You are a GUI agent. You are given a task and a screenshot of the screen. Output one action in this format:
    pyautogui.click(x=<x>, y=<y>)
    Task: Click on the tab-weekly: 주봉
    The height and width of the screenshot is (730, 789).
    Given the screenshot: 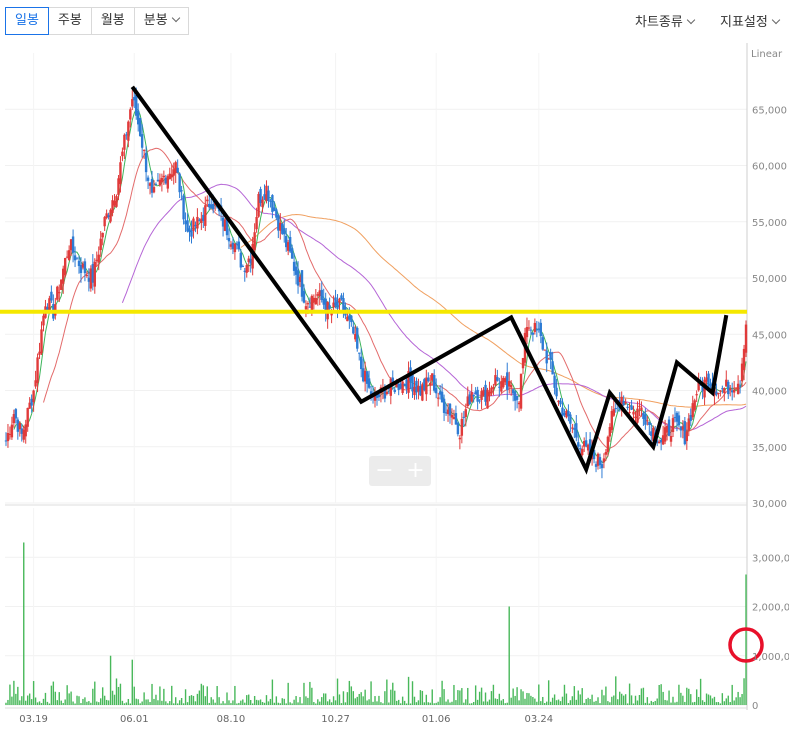 What is the action you would take?
    pyautogui.click(x=69, y=21)
    